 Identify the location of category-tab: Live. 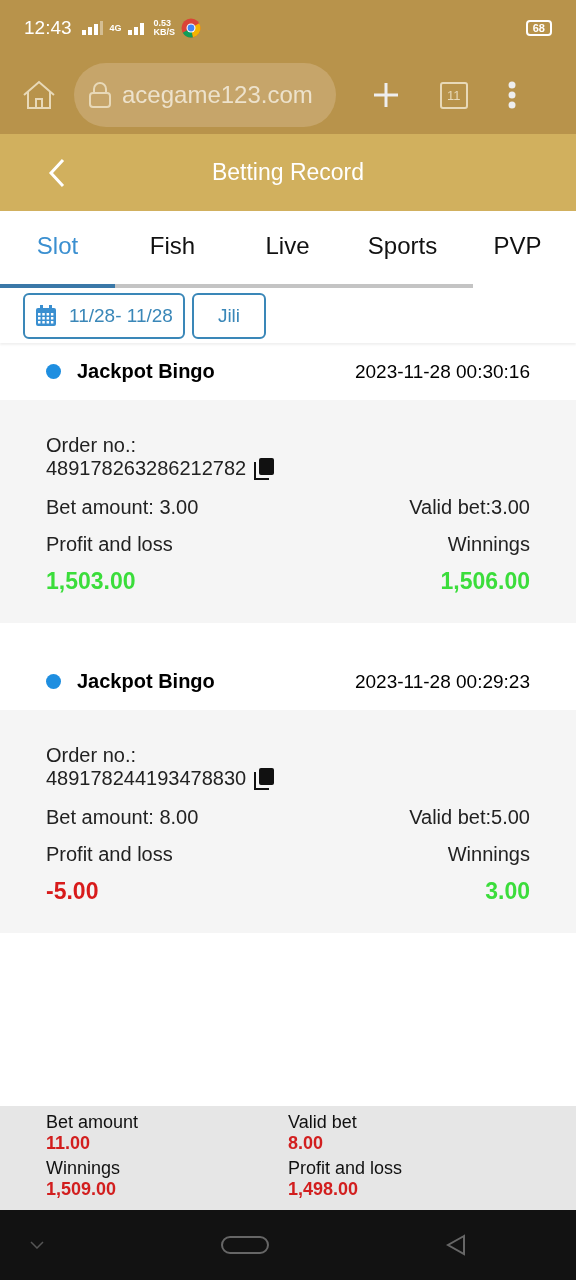
(287, 249).